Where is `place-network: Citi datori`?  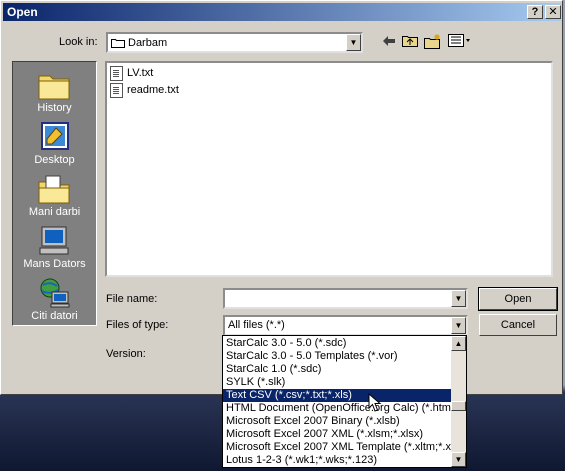 place-network: Citi datori is located at coordinates (54, 300).